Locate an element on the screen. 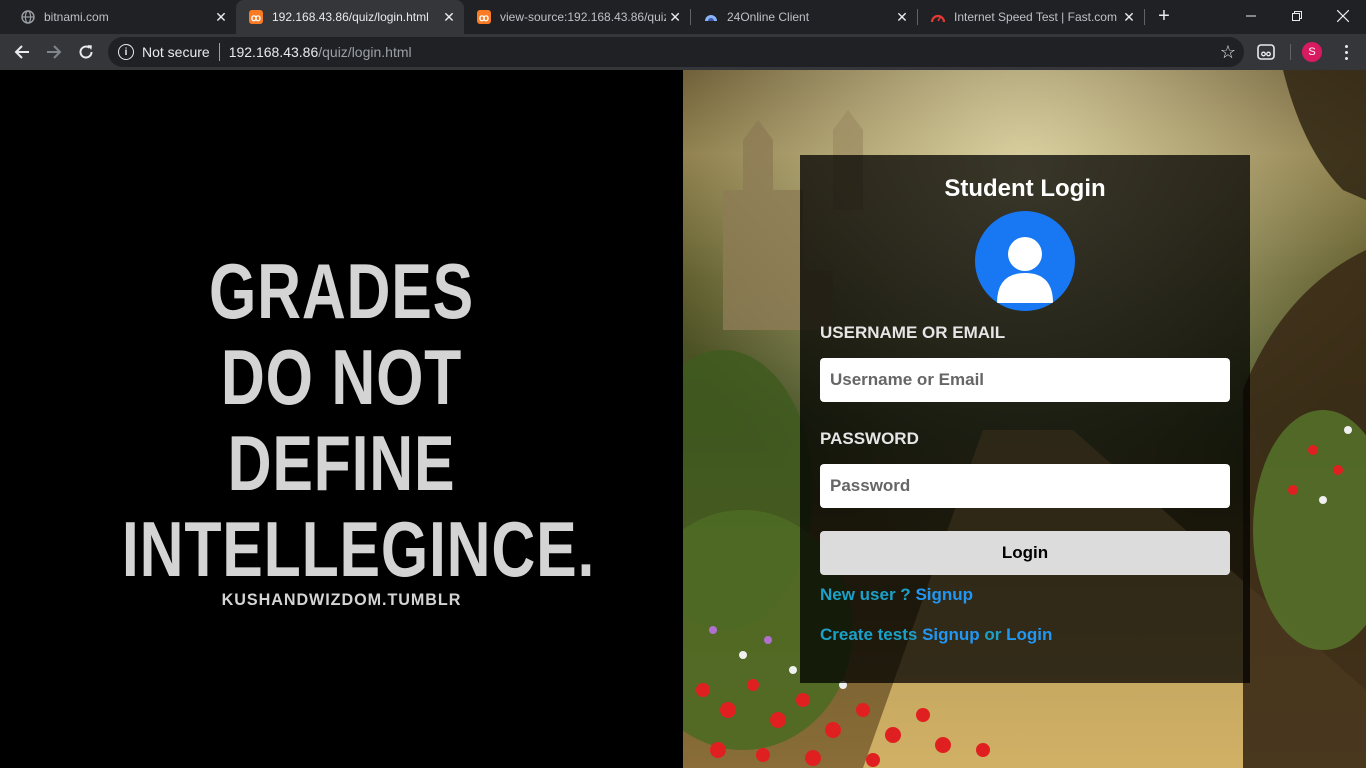 This screenshot has height=768, width=1366. reload-button is located at coordinates (86, 52).